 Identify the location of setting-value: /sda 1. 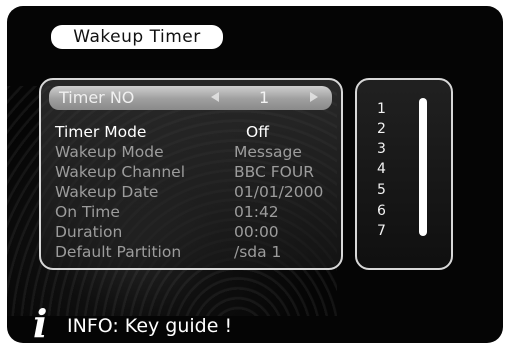
(258, 252).